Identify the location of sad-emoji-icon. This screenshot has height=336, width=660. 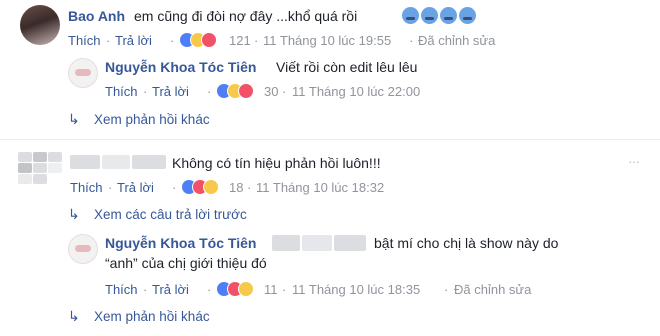
(438, 16).